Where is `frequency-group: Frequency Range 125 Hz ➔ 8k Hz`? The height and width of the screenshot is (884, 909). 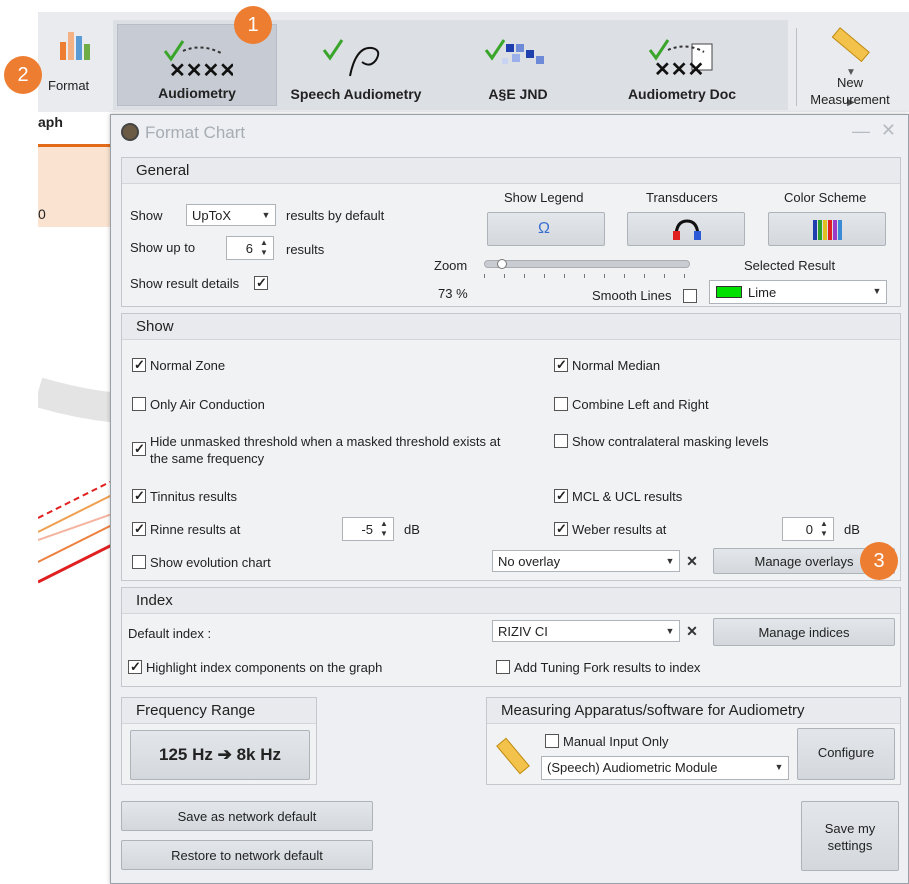 frequency-group: Frequency Range 125 Hz ➔ 8k Hz is located at coordinates (219, 741).